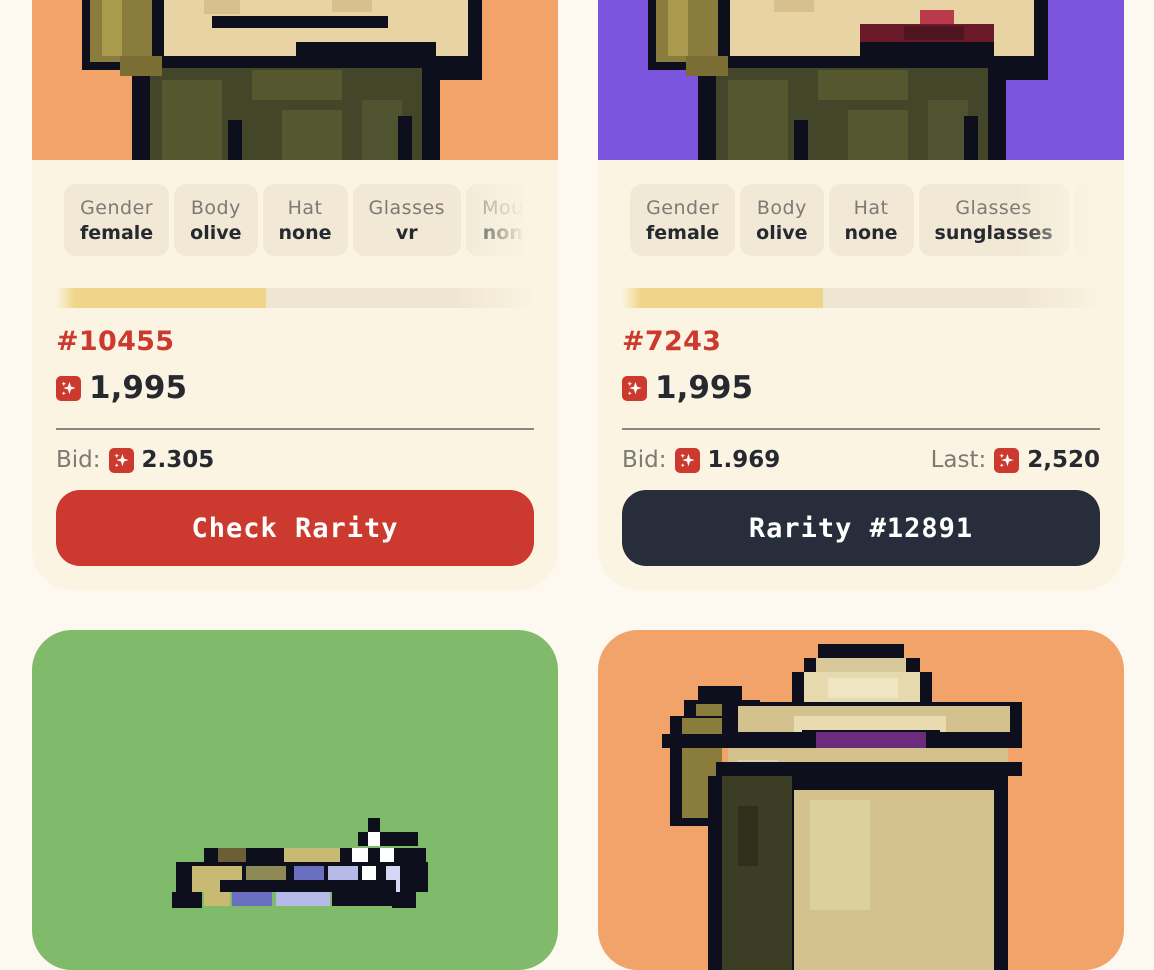 The image size is (1154, 970). Describe the element at coordinates (407, 220) in the screenshot. I see `trait-chip: Glasses vr` at that location.